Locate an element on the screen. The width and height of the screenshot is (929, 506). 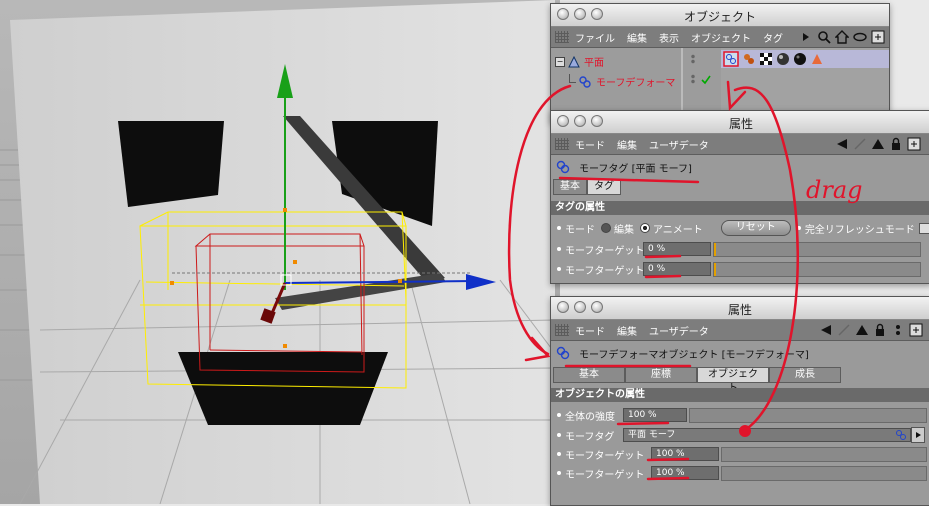
menu-object: オブジェクト is located at coordinates (721, 37).